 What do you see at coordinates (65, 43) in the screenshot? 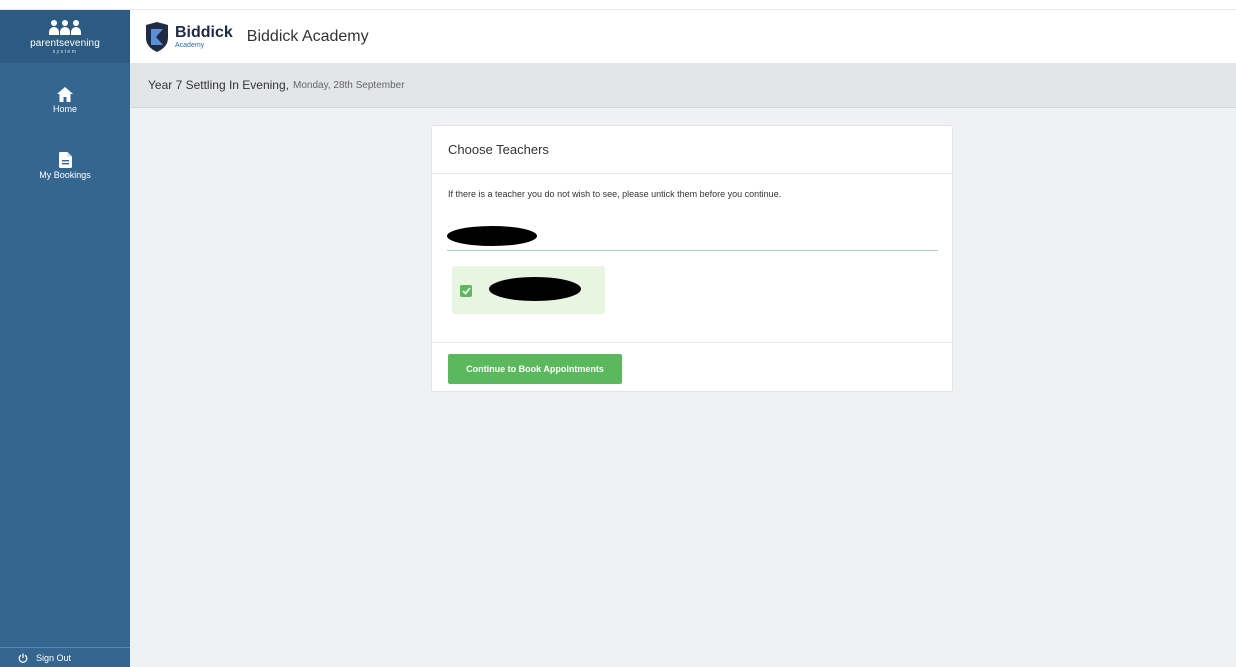
I see `brand-name: parentsevening` at bounding box center [65, 43].